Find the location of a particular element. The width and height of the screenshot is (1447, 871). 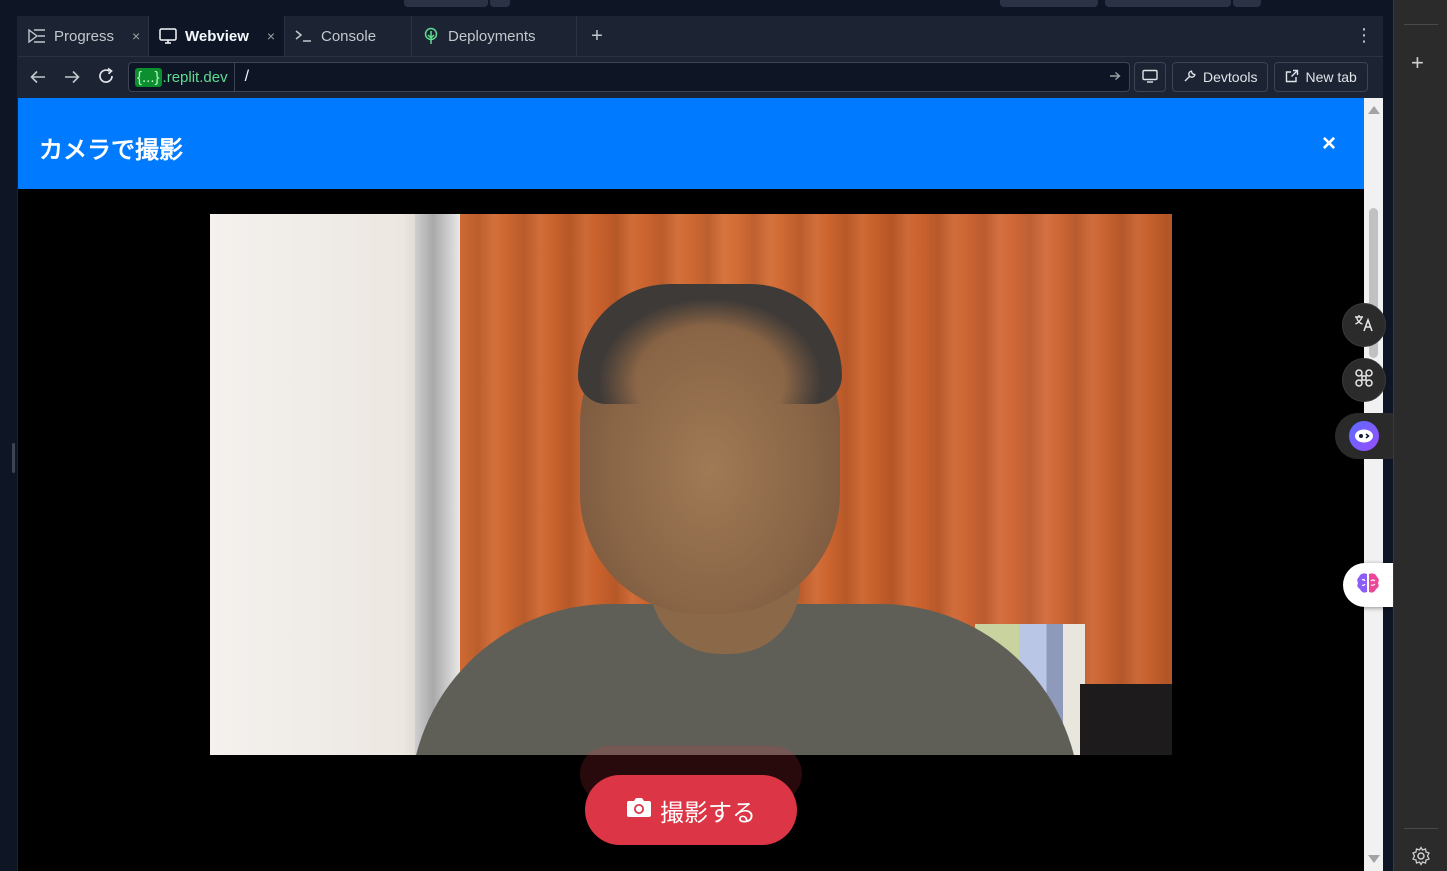

url-path: / is located at coordinates (242, 77).